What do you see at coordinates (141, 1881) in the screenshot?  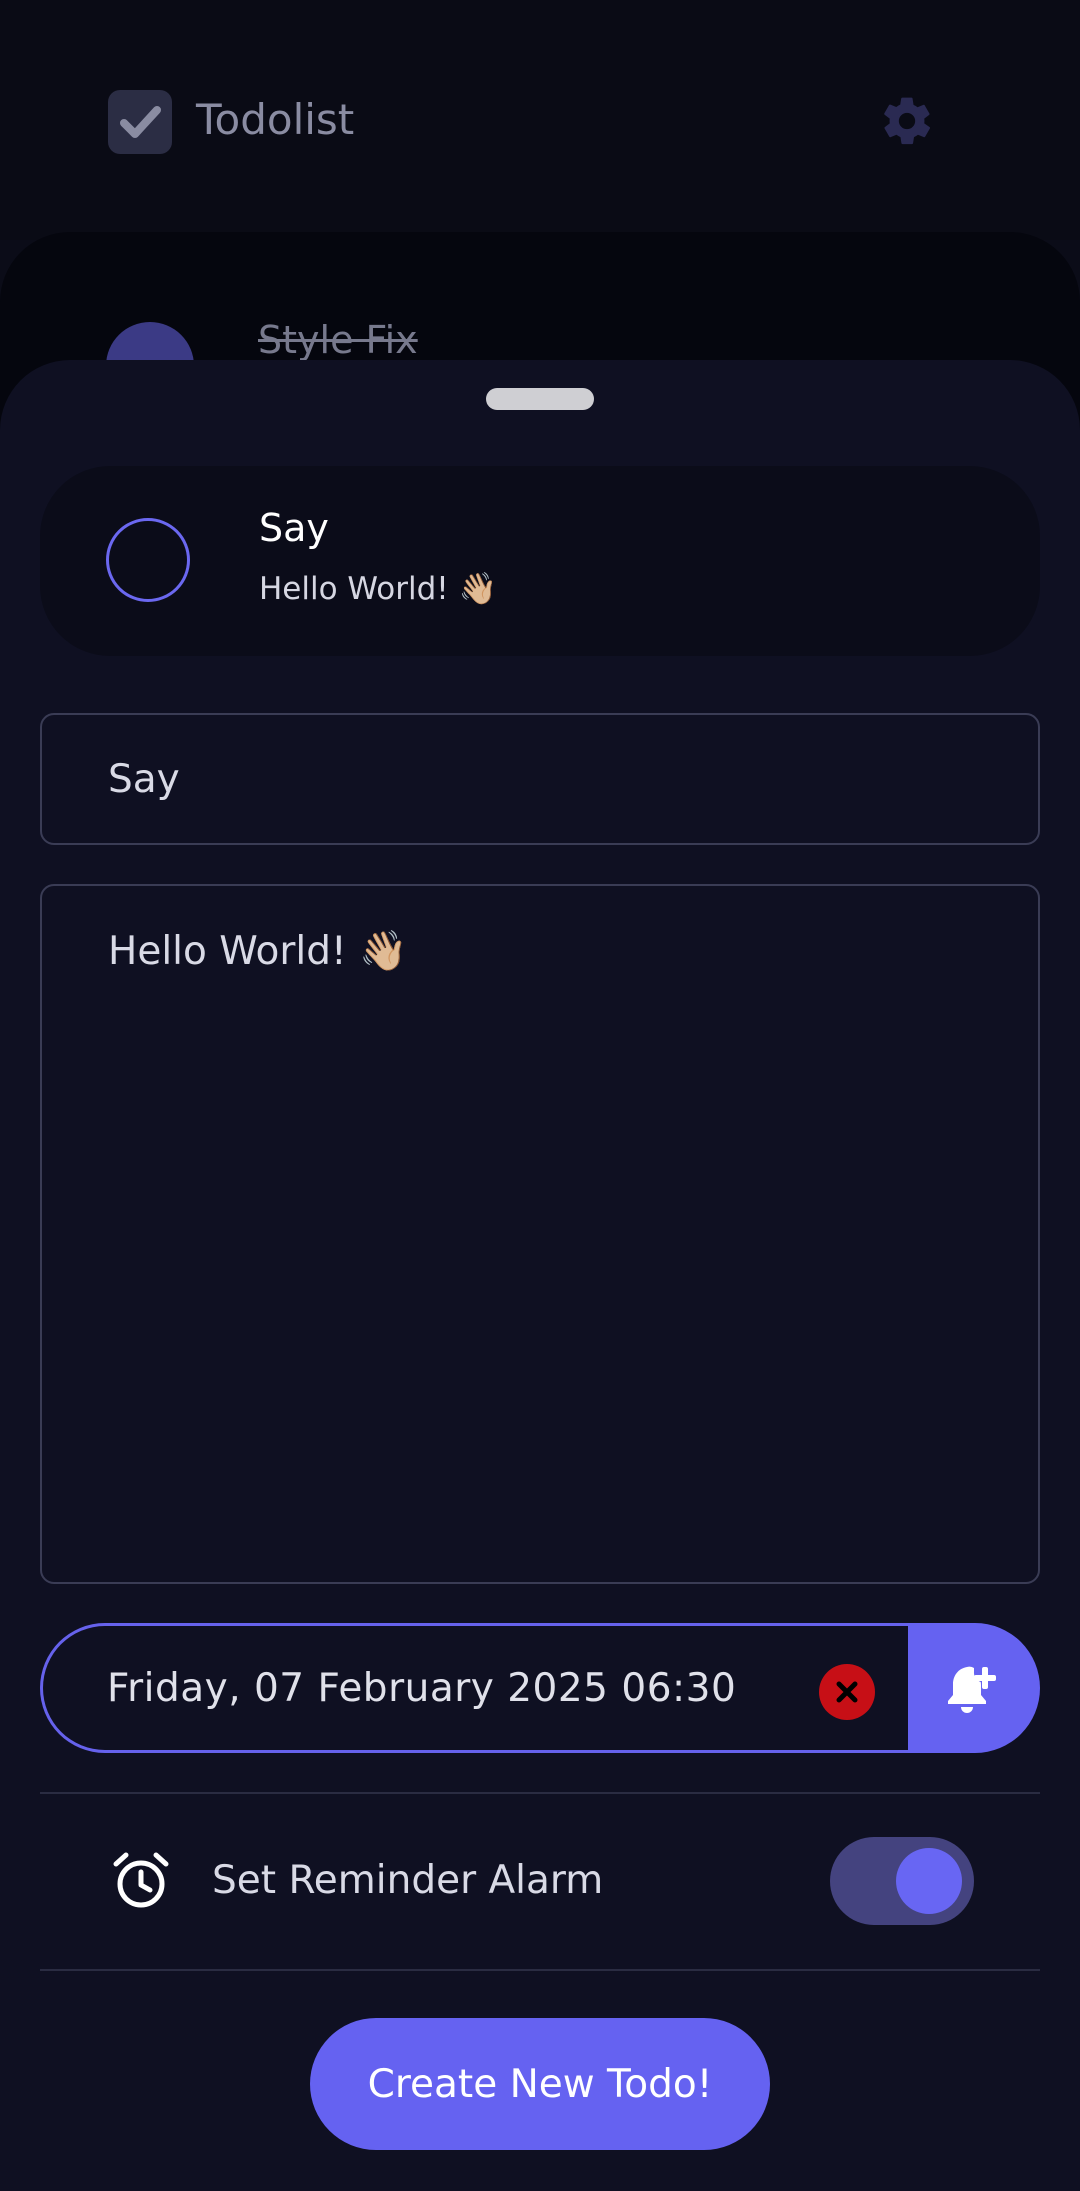 I see `alarm-clock-icon` at bounding box center [141, 1881].